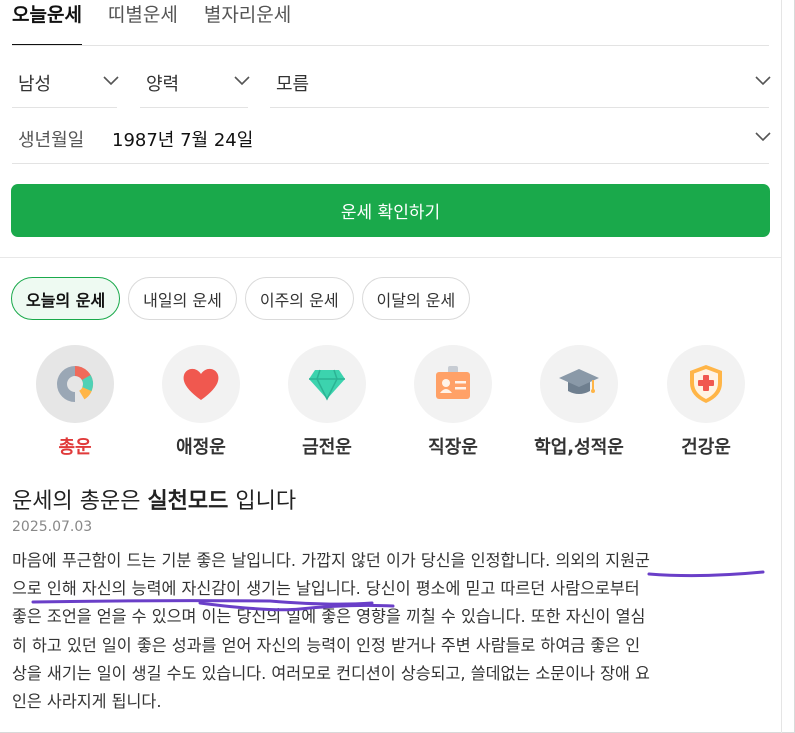 The height and width of the screenshot is (733, 795). I want to click on chip-today: 오늘의 운세, so click(66, 298).